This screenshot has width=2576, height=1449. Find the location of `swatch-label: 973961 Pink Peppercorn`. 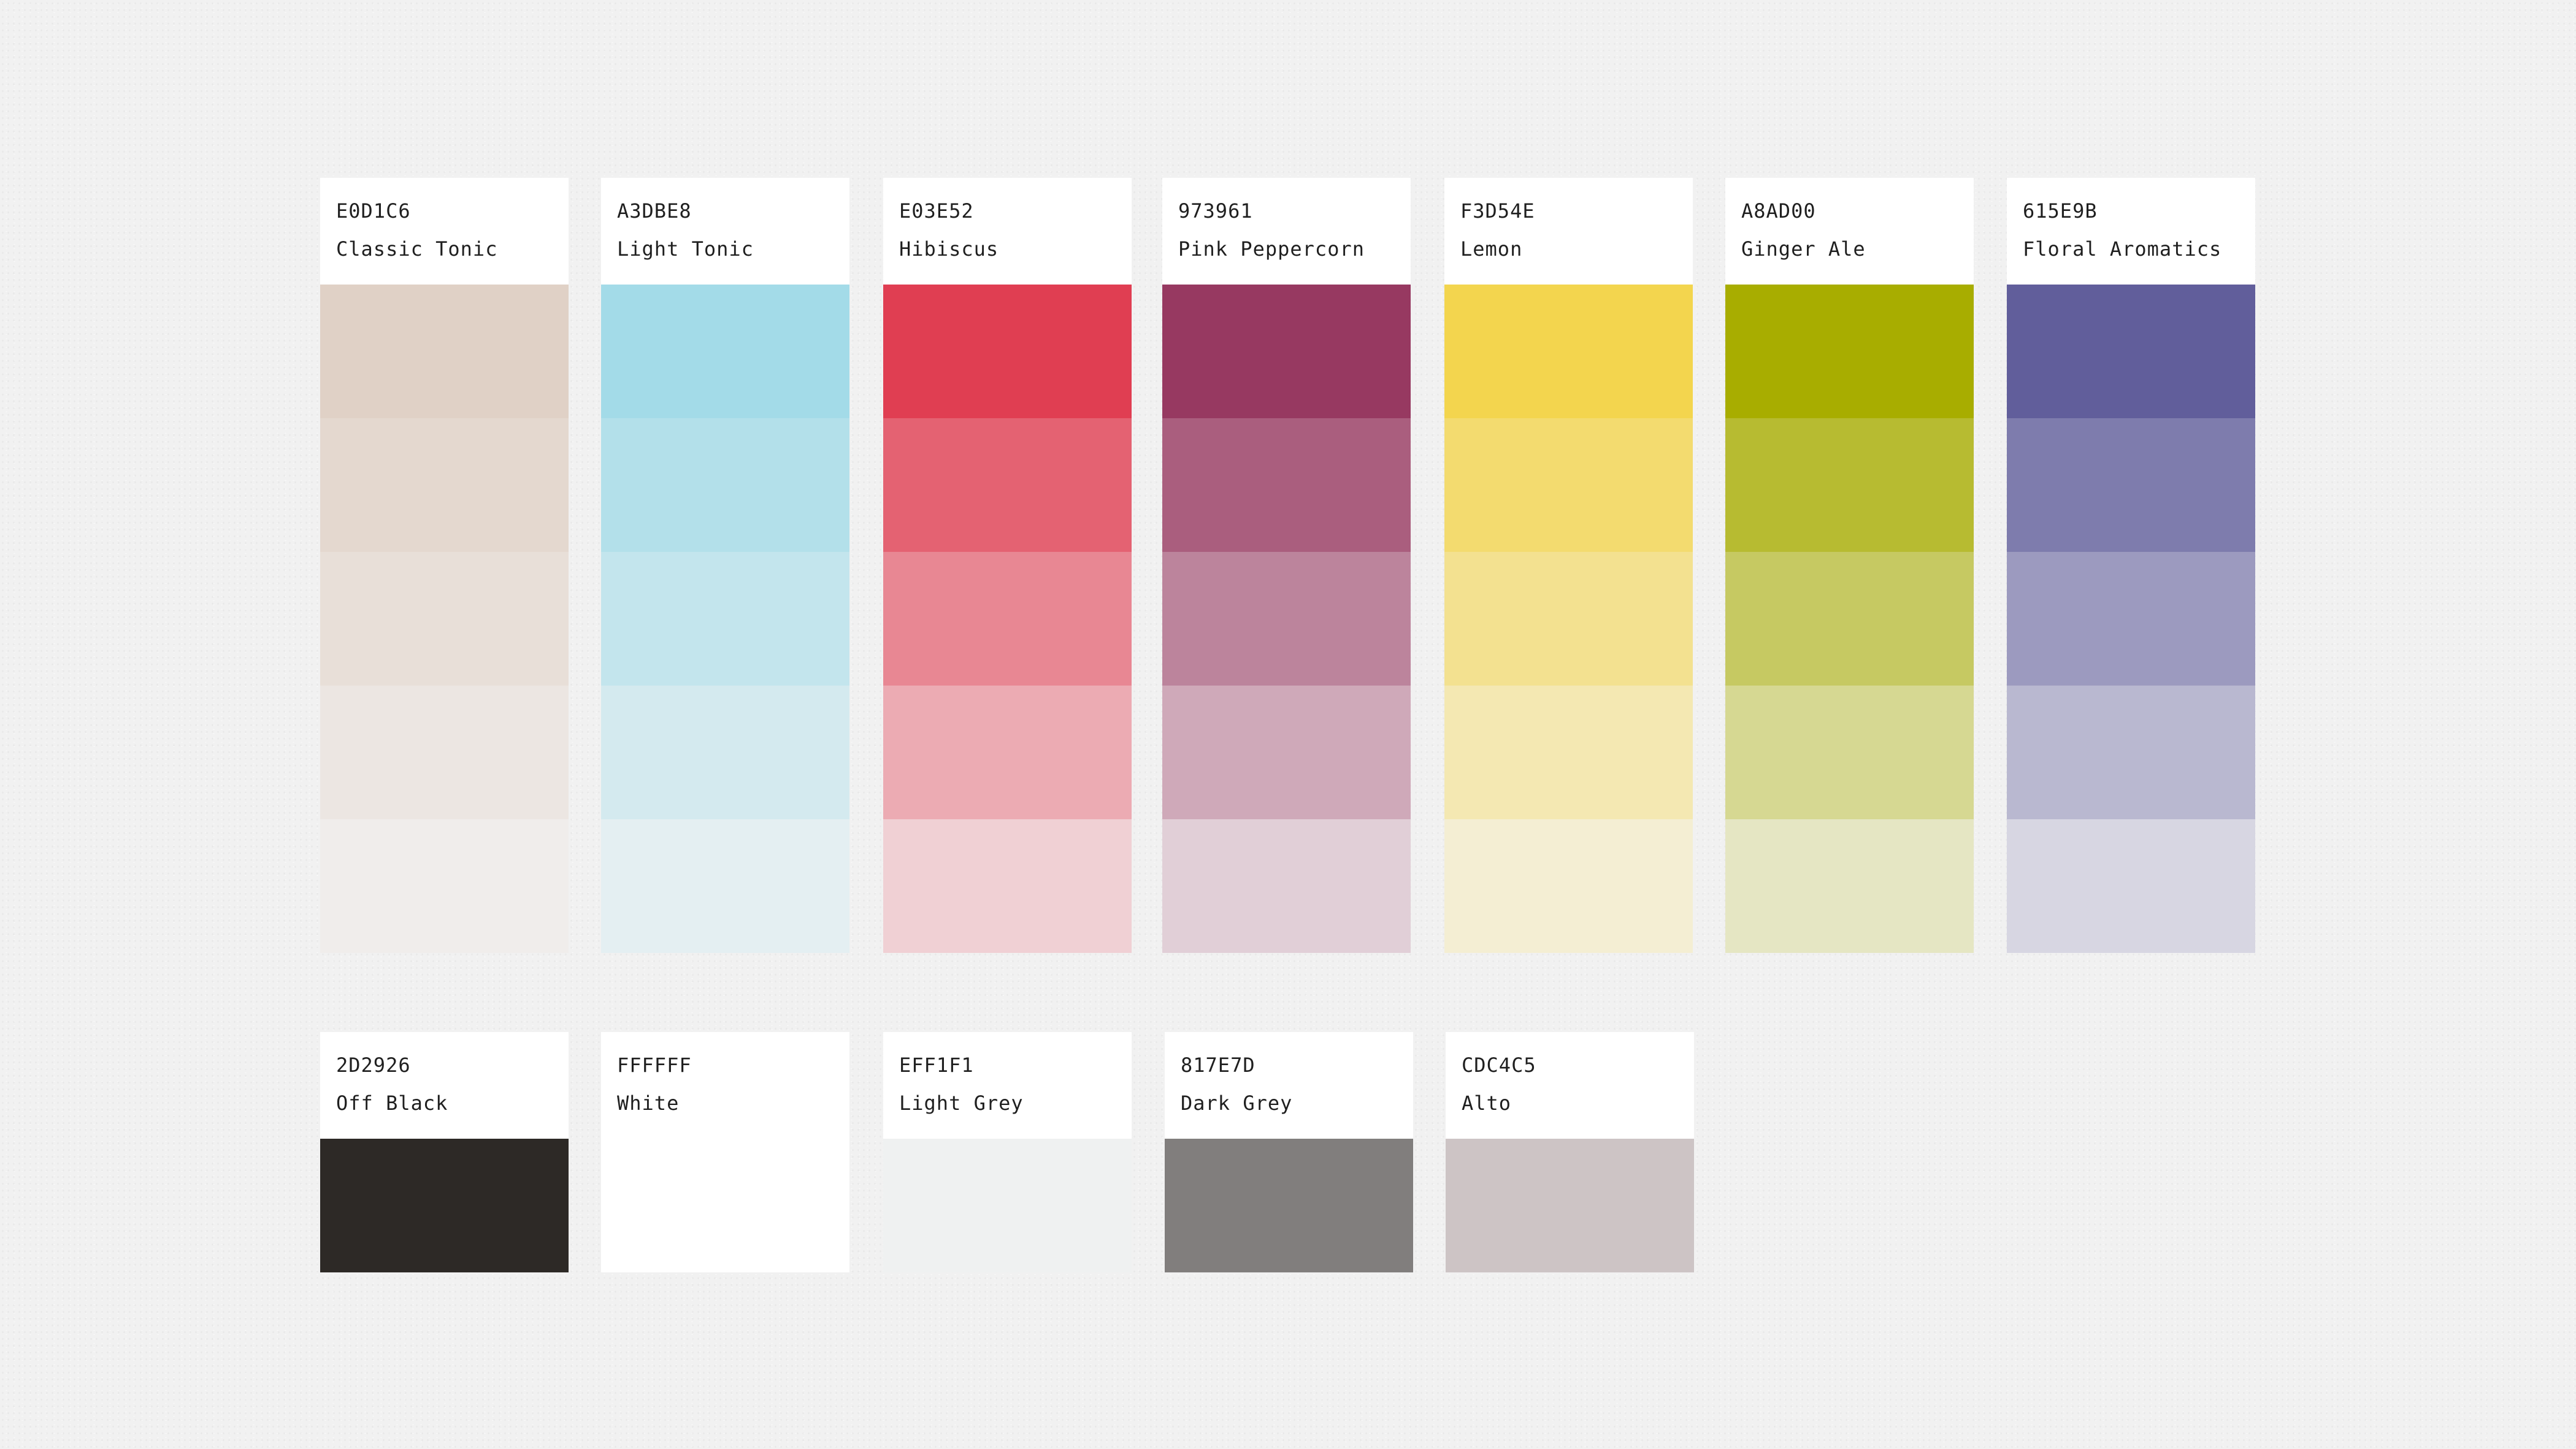

swatch-label: 973961 Pink Peppercorn is located at coordinates (1286, 231).